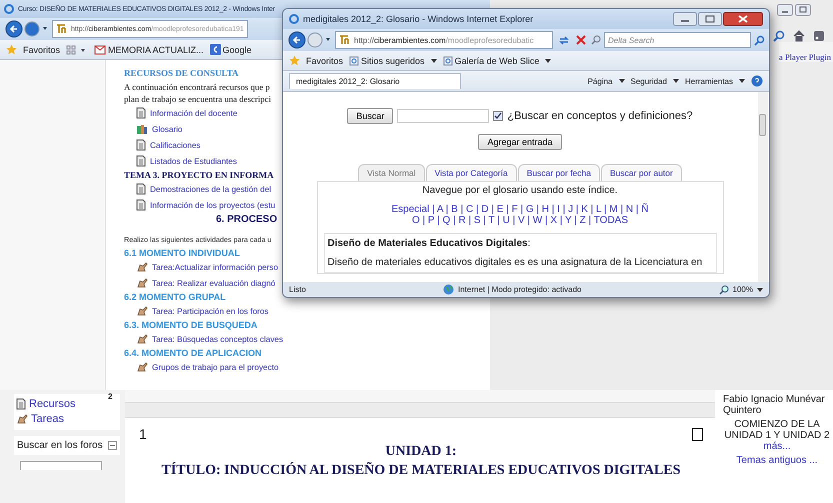 Image resolution: width=833 pixels, height=503 pixels. Describe the element at coordinates (215, 367) in the screenshot. I see `resource-link: Grupos de trabajo para el proyecto` at that location.